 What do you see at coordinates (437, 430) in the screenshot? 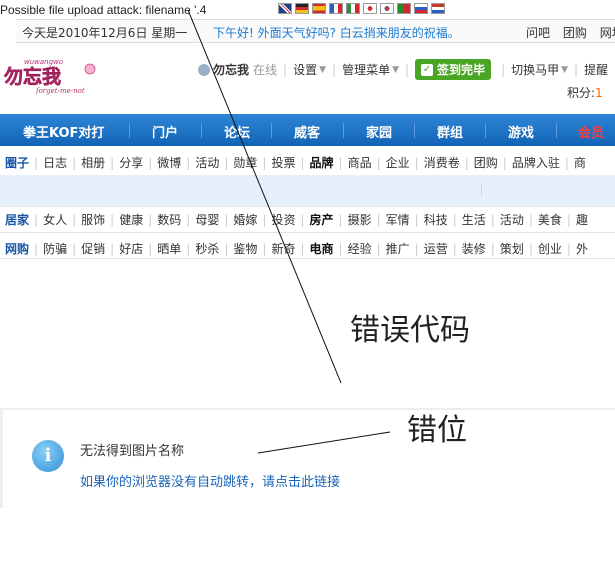
I see `annotation-misaligned: 错位` at bounding box center [437, 430].